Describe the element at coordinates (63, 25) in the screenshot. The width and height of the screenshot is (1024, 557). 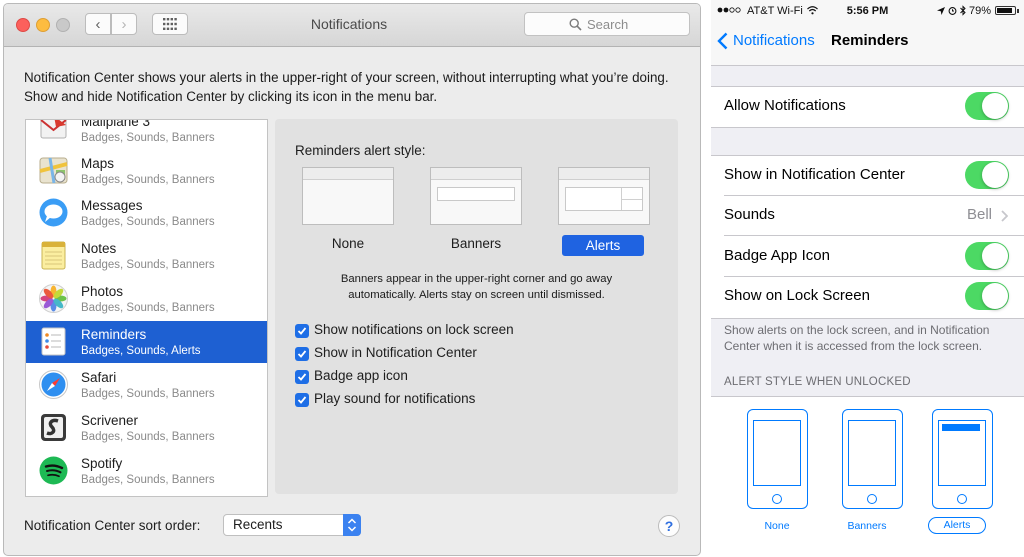
I see `zoom-window-button` at that location.